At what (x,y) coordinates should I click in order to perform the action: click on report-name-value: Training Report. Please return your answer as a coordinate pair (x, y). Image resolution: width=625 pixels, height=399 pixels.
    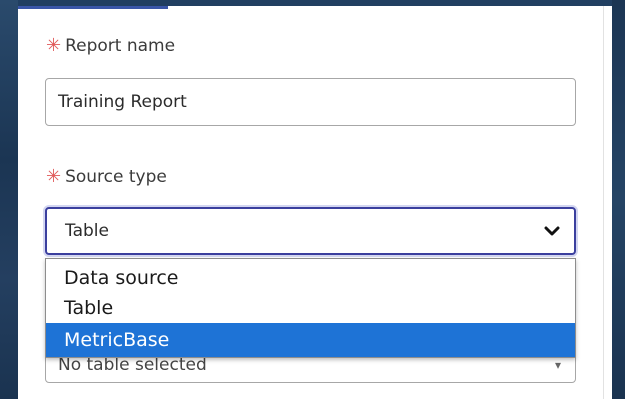
    Looking at the image, I should click on (122, 102).